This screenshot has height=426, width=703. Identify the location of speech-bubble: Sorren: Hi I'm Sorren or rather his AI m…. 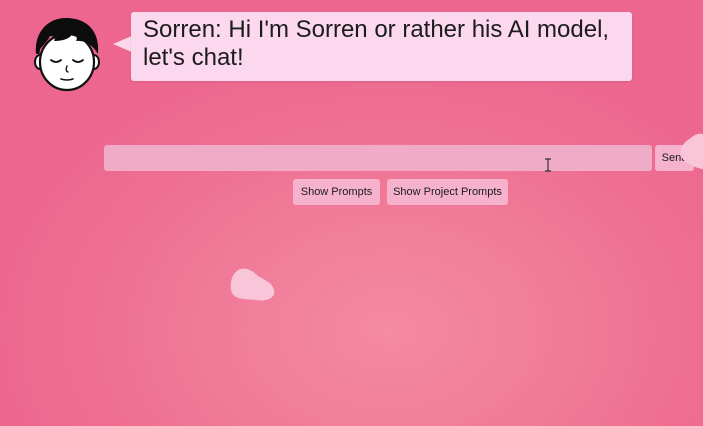
(381, 46).